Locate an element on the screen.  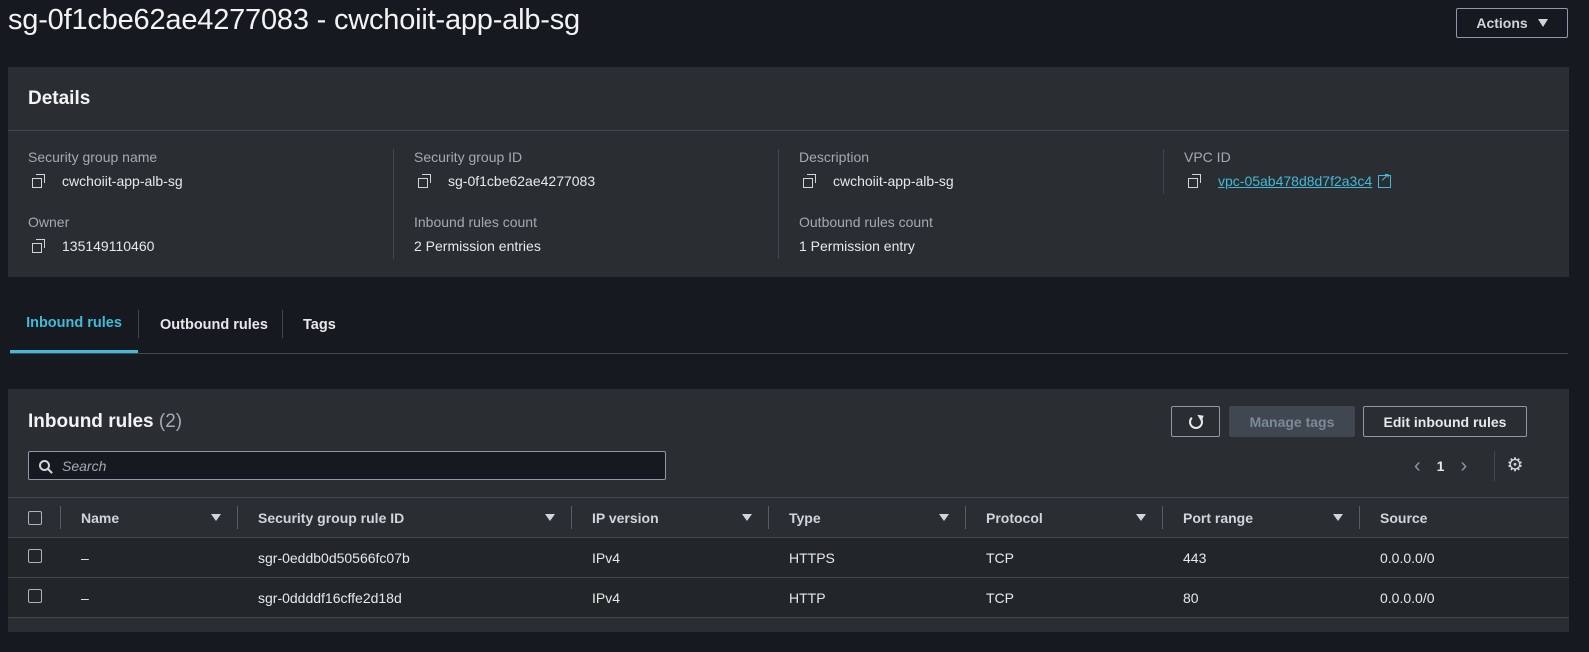
security-group-id-label: Security group ID is located at coordinates (468, 157).